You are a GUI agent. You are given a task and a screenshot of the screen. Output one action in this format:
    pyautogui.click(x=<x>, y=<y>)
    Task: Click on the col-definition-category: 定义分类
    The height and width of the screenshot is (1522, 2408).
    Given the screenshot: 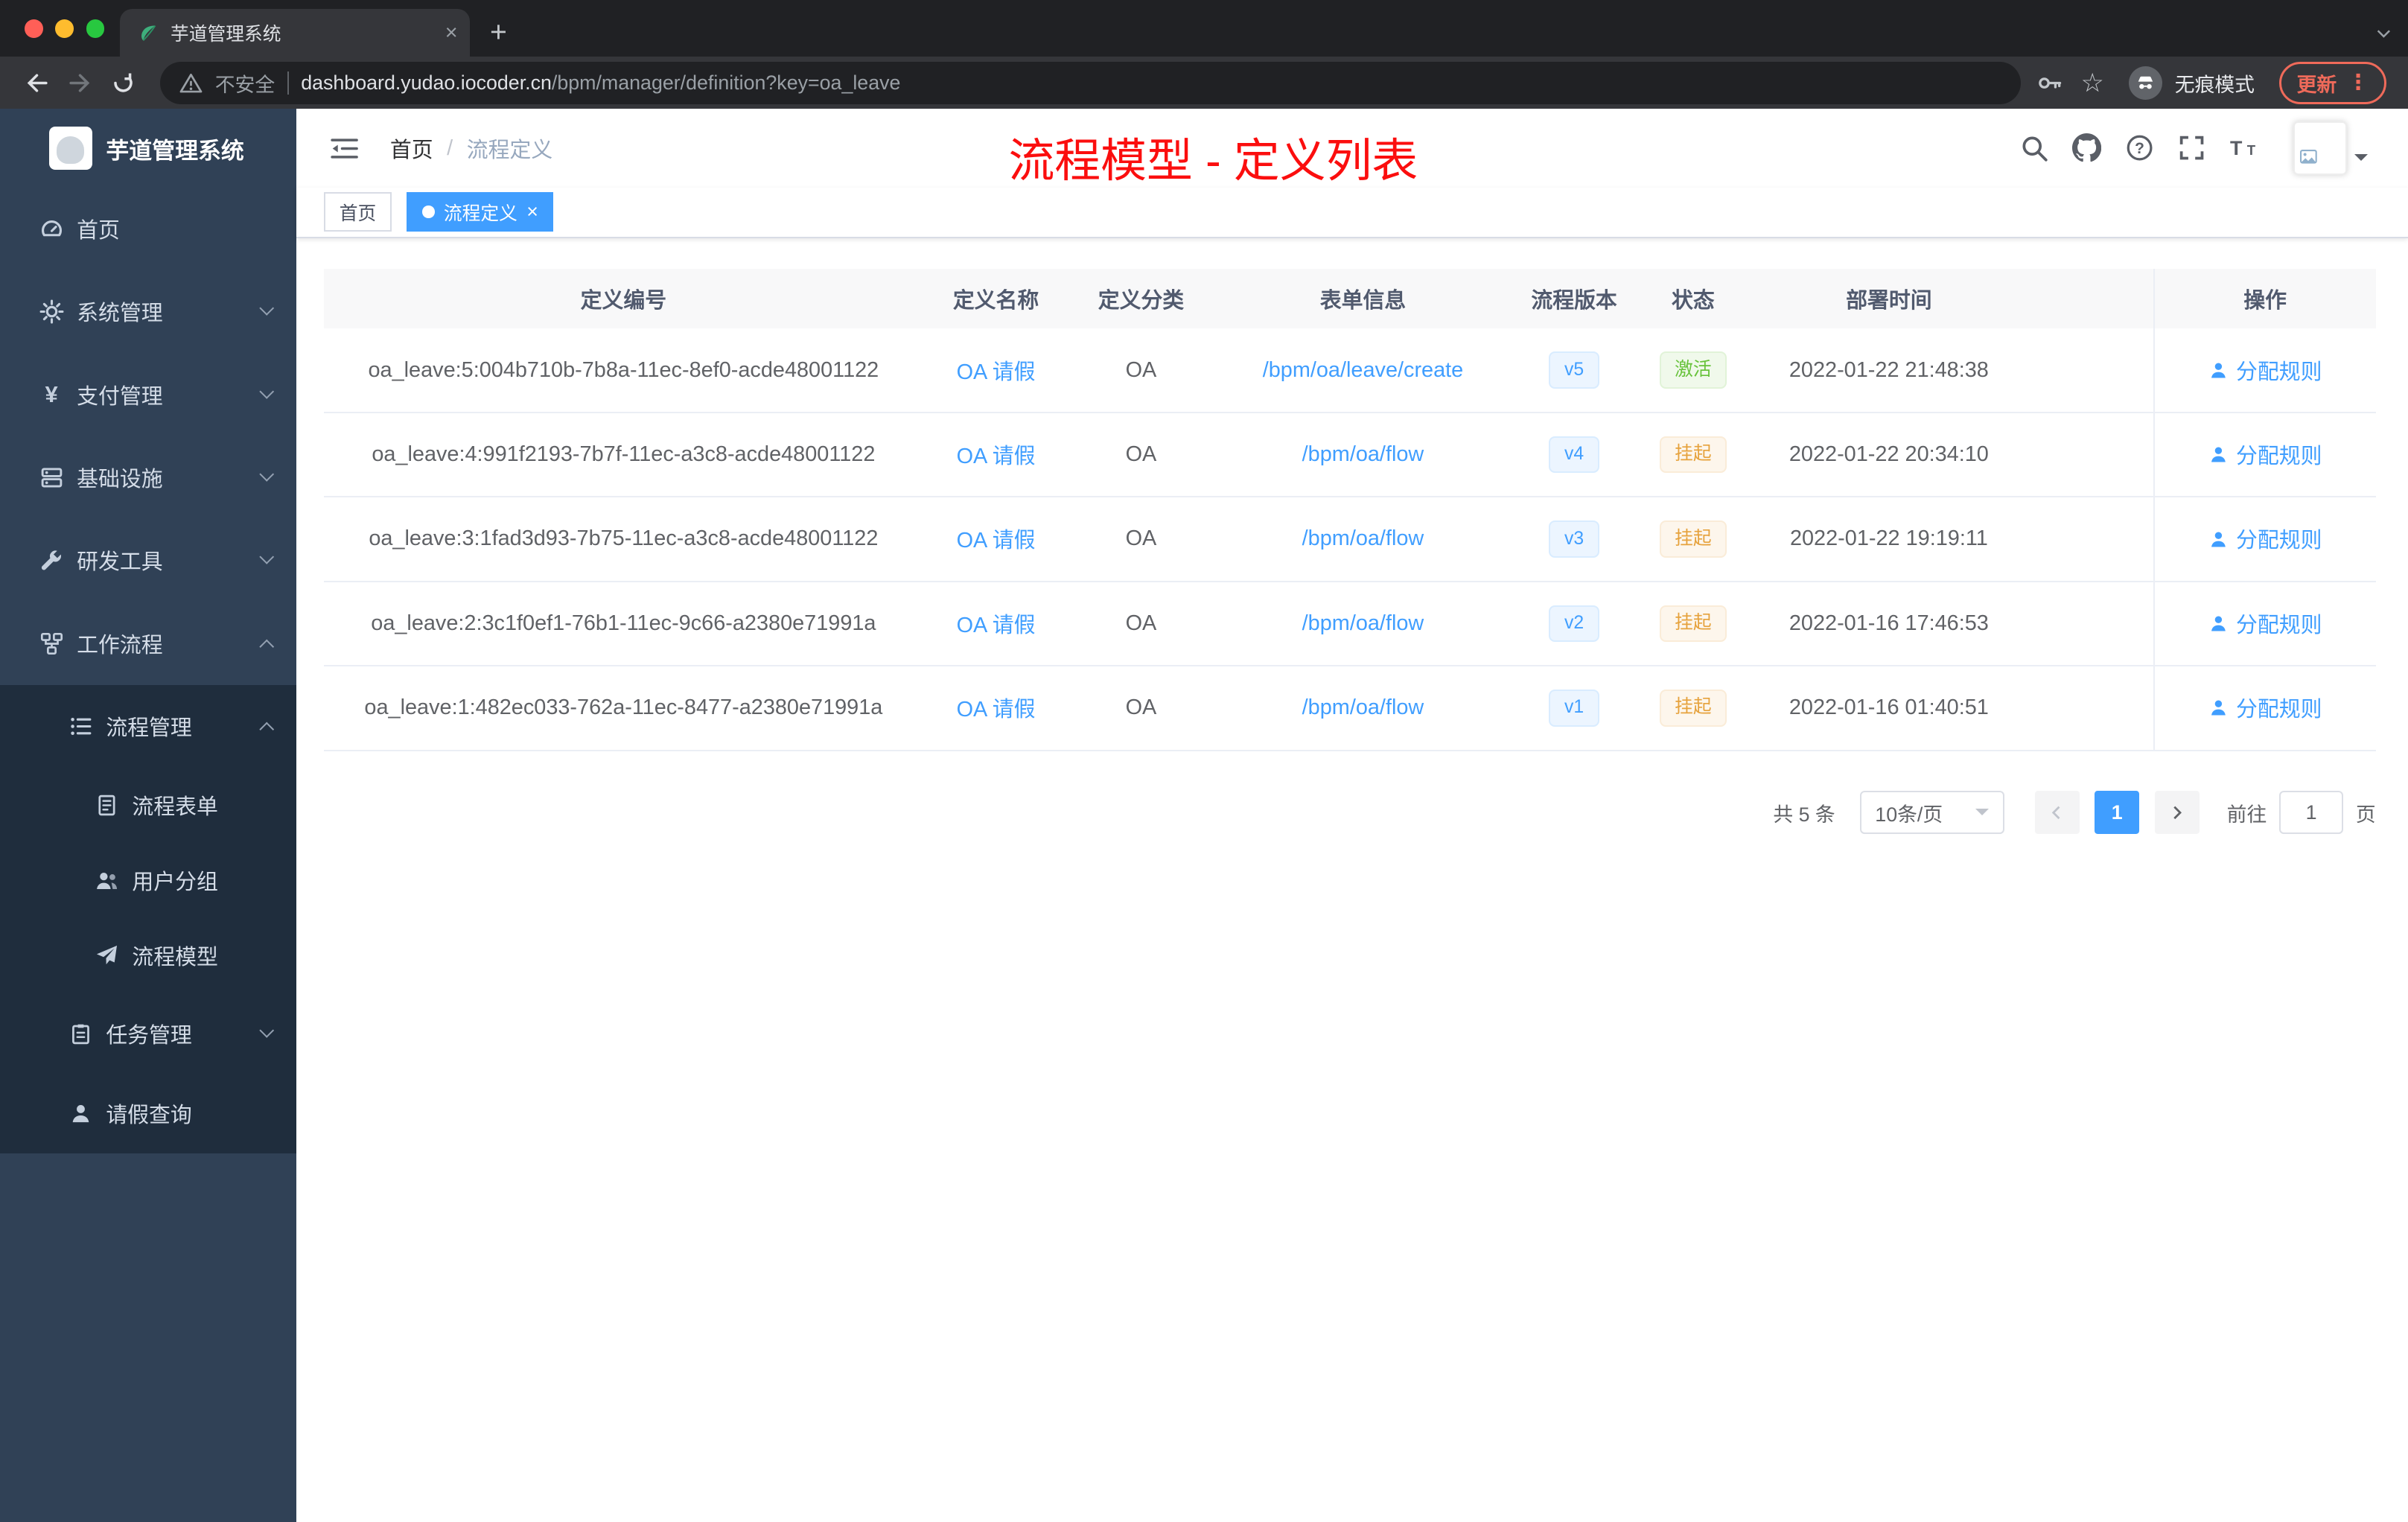 What is the action you would take?
    pyautogui.click(x=1141, y=300)
    